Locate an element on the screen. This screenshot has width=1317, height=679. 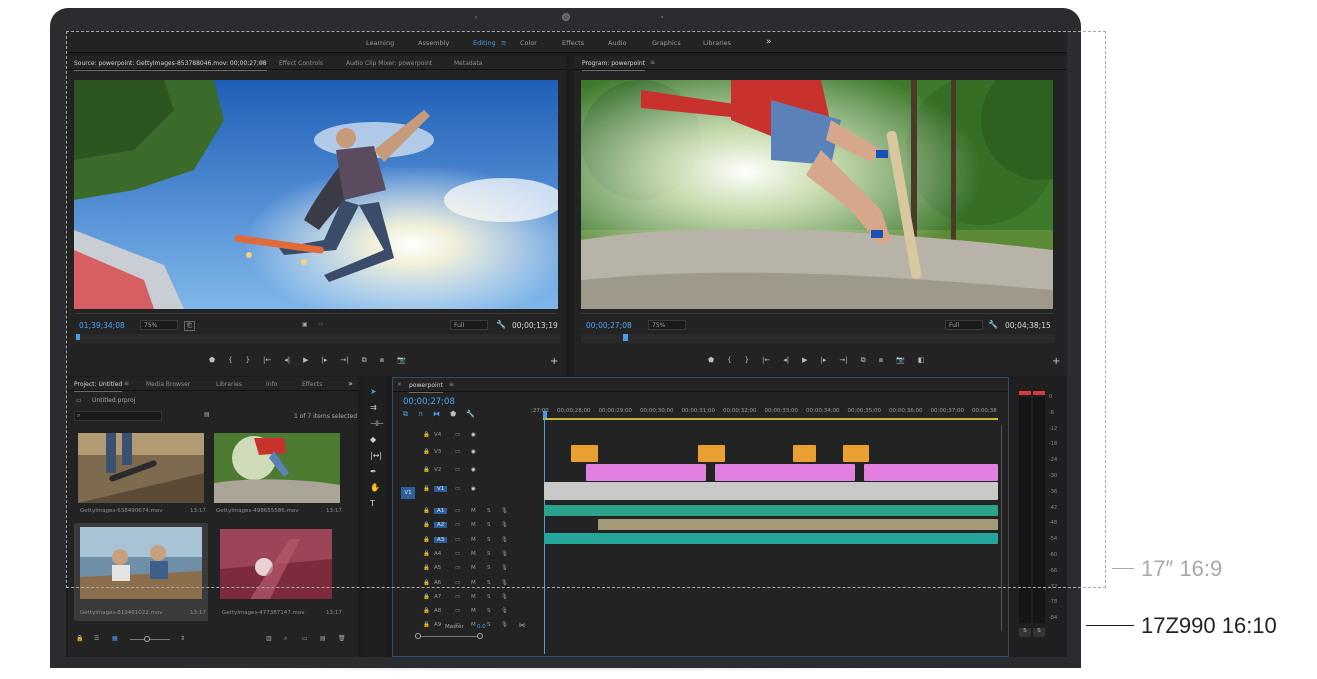
solo-right-button: S is located at coordinates (1039, 632).